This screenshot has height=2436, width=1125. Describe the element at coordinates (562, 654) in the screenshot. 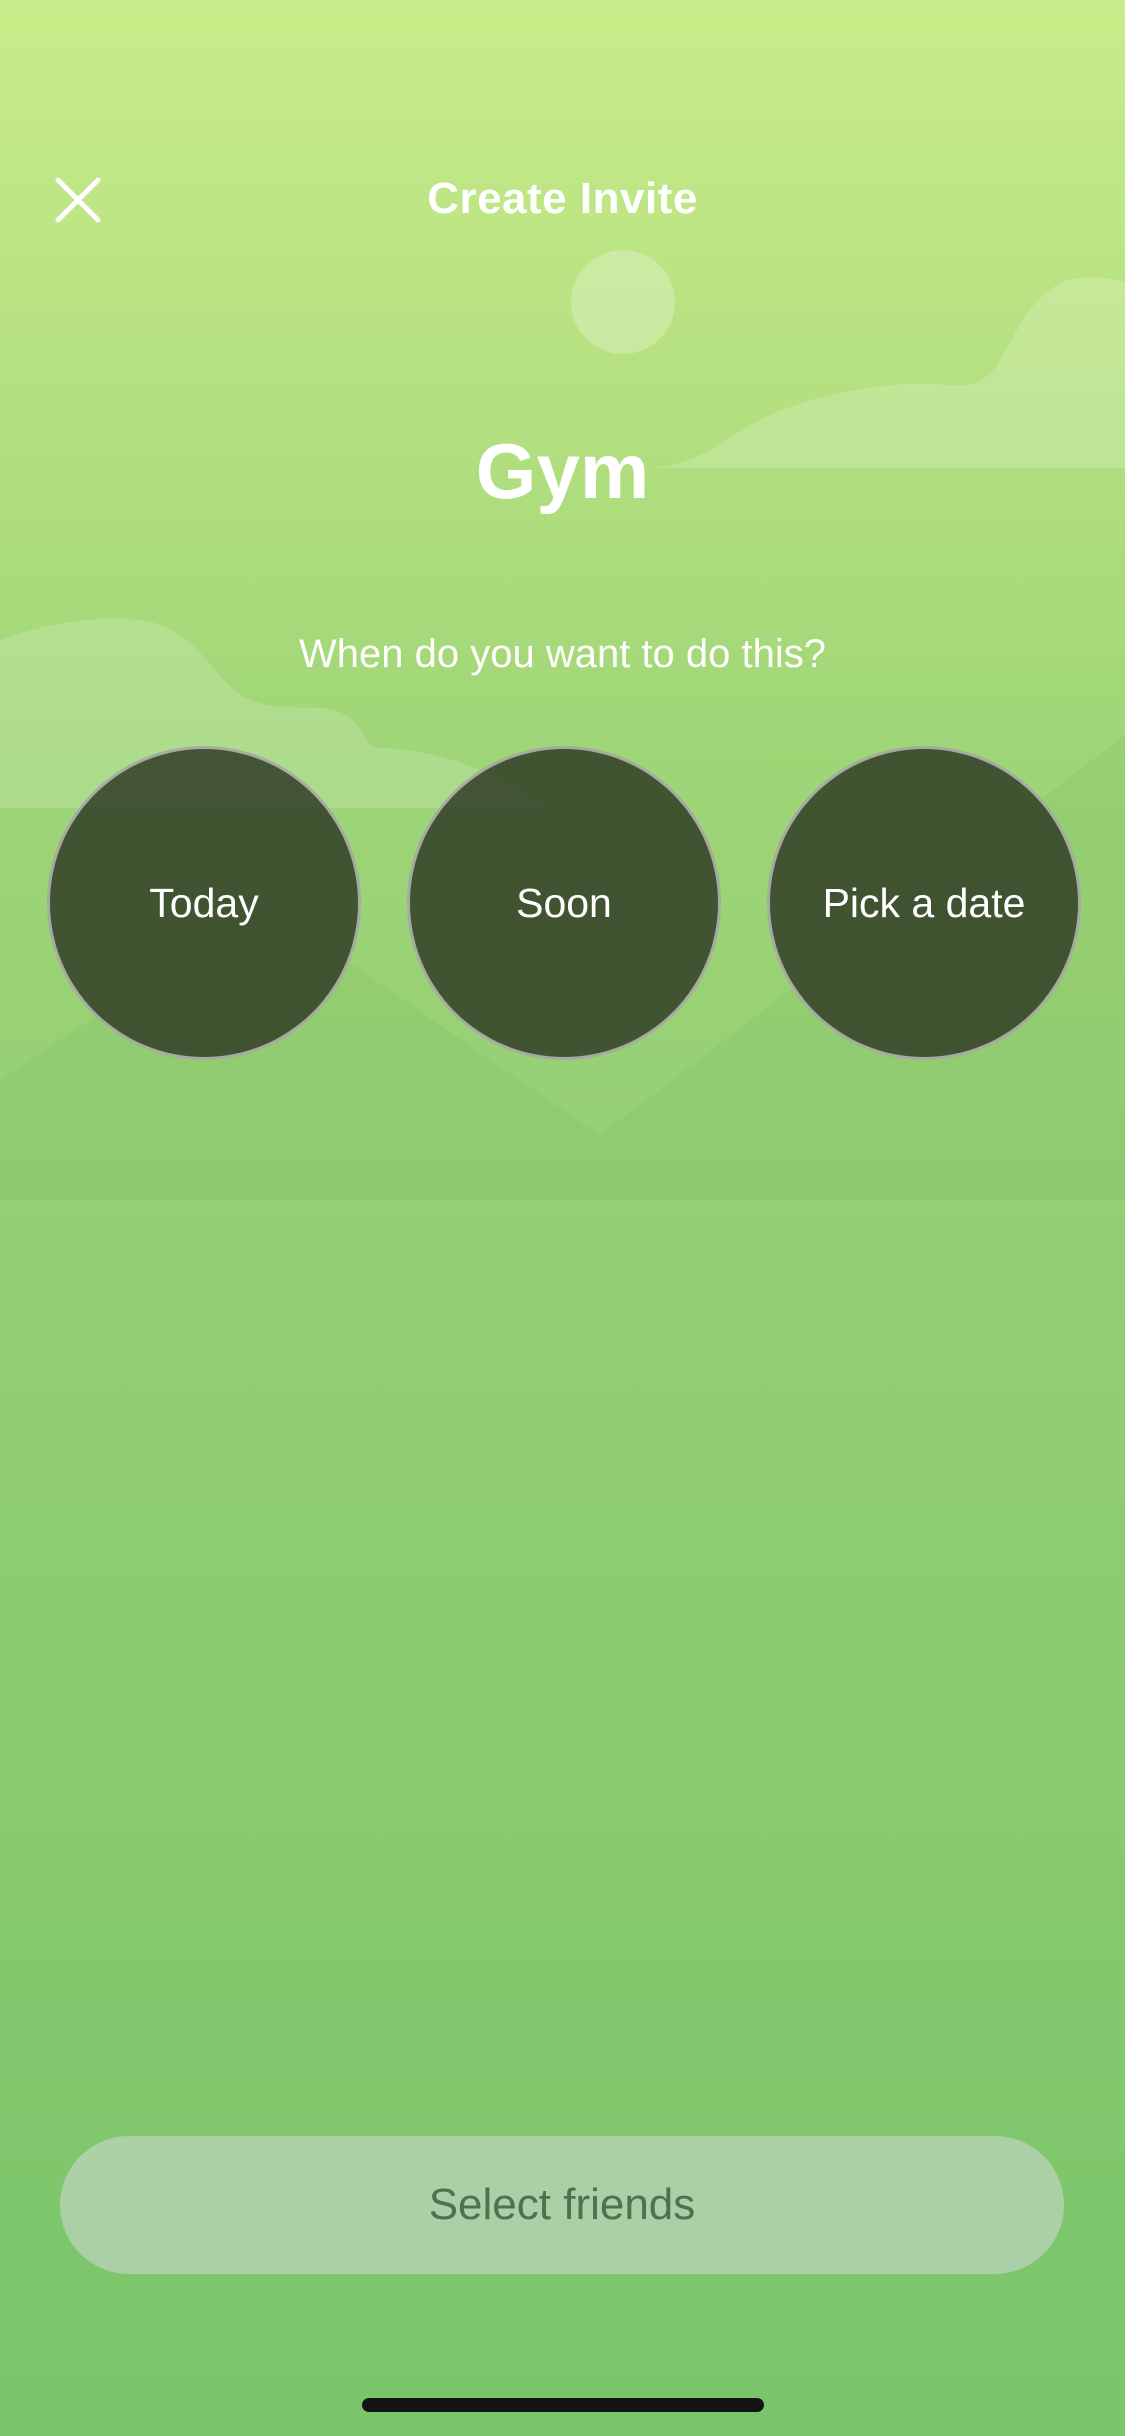

I see `when-question: When do you want to do this?` at that location.